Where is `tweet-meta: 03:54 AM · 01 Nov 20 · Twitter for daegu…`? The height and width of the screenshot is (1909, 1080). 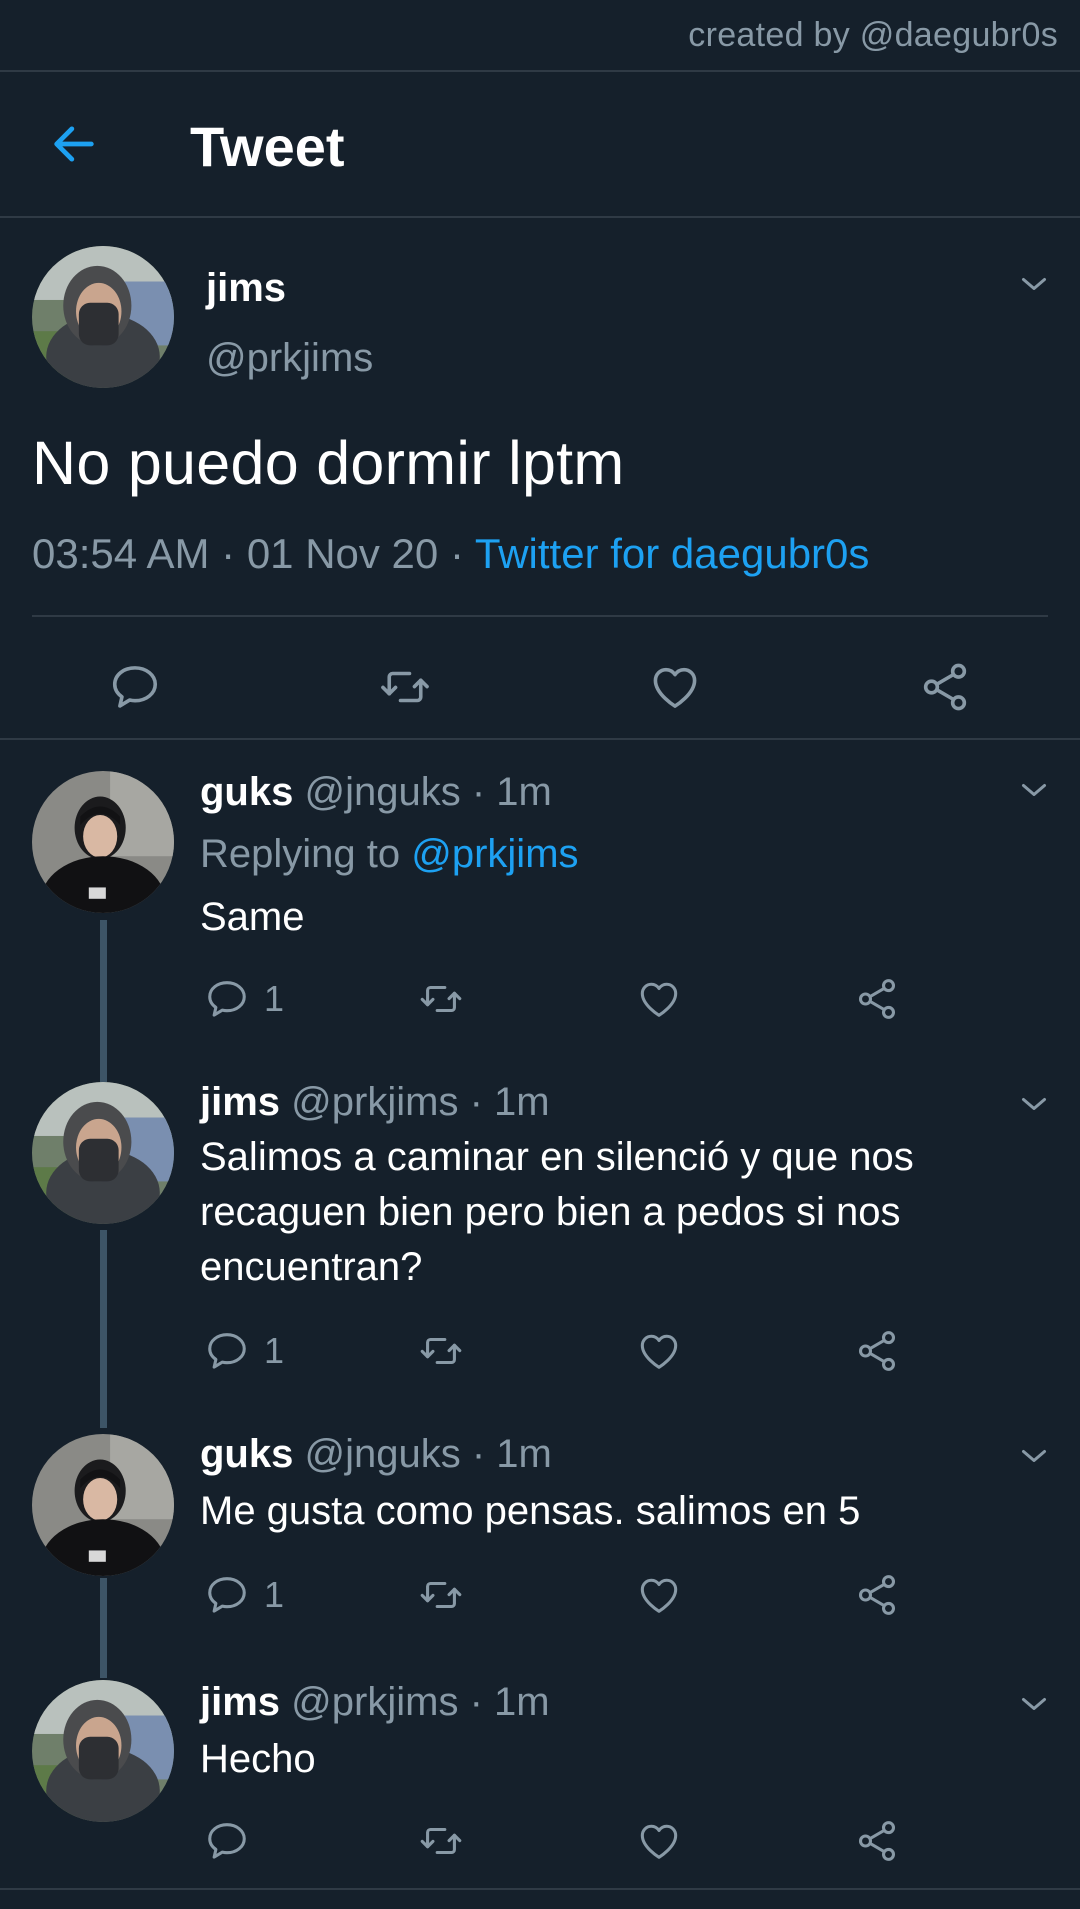
tweet-meta: 03:54 AM · 01 Nov 20 · Twitter for daegu… is located at coordinates (450, 554).